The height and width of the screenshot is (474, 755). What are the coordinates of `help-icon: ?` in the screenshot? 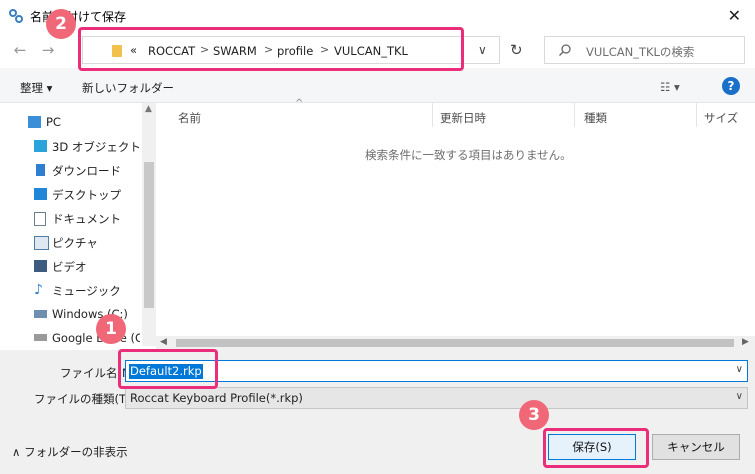 It's located at (731, 86).